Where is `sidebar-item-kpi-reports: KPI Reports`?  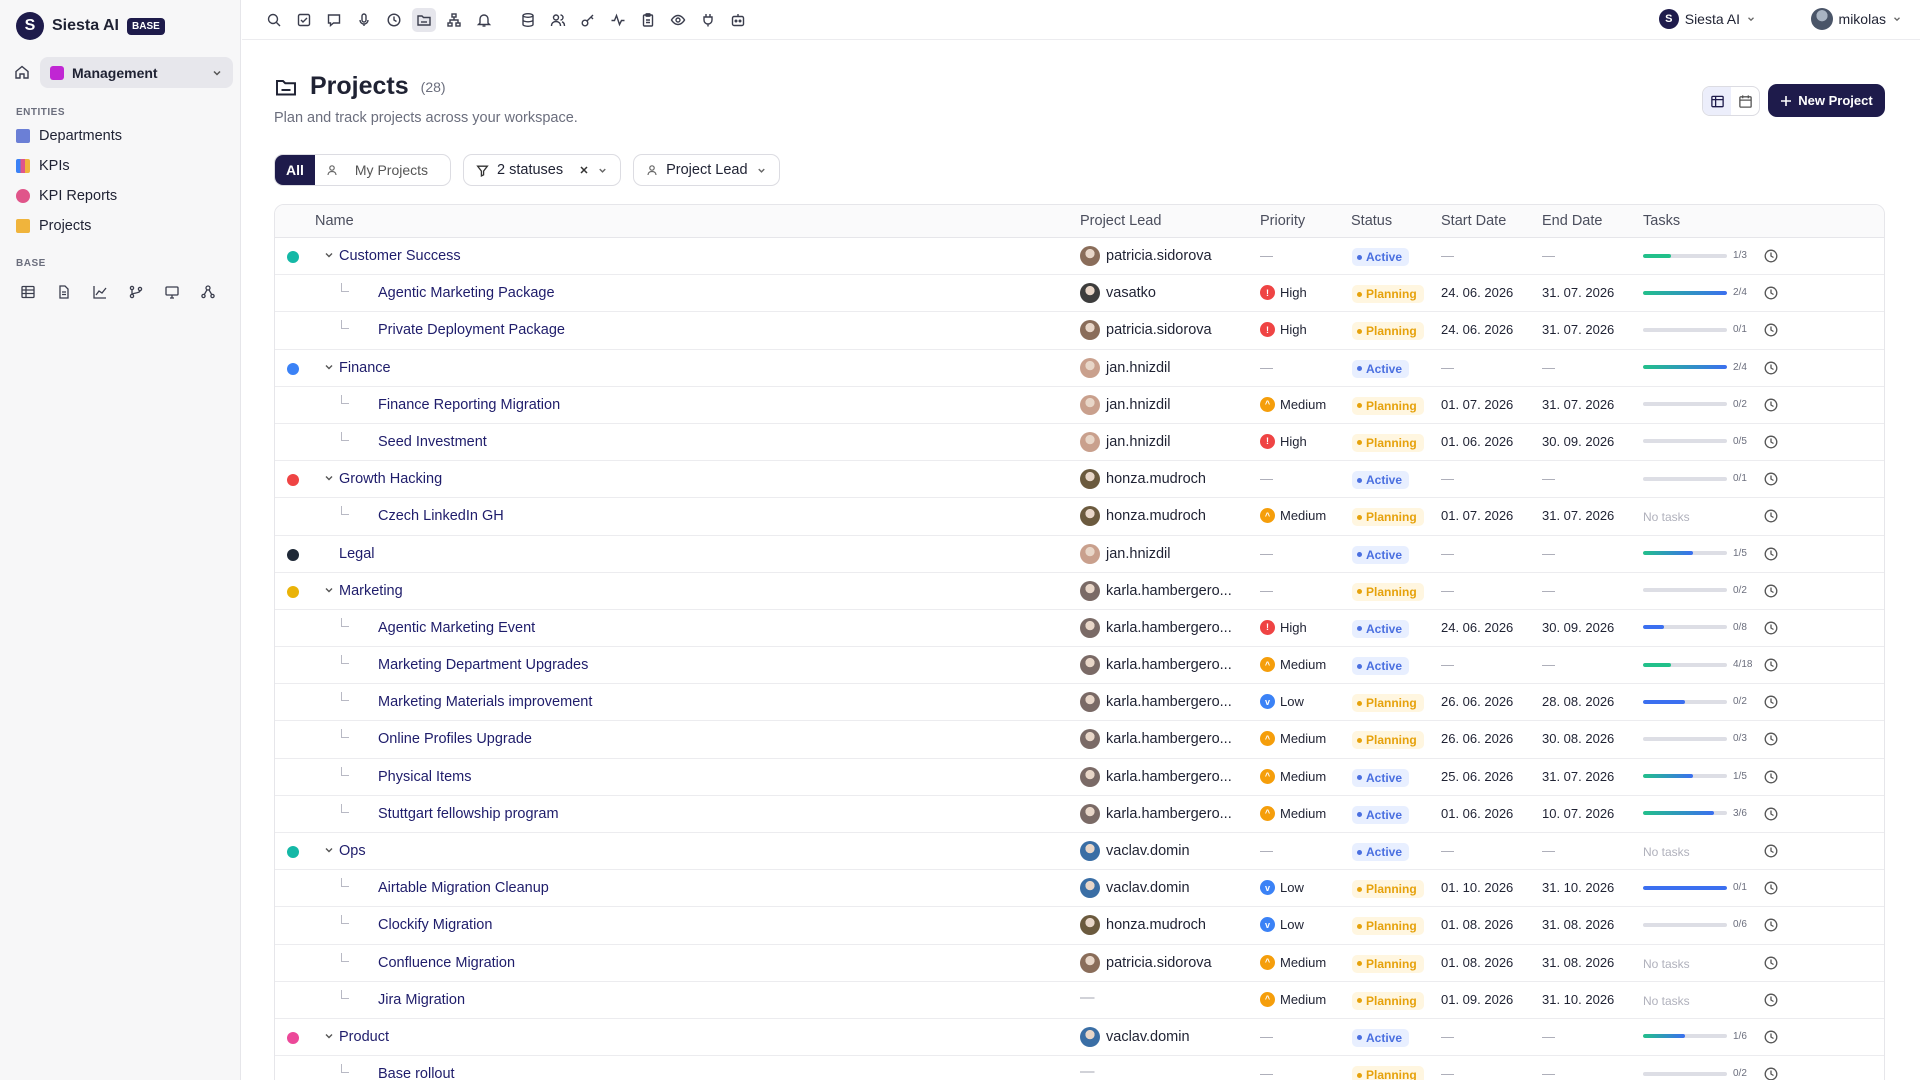
sidebar-item-kpi-reports: KPI Reports is located at coordinates (66, 196).